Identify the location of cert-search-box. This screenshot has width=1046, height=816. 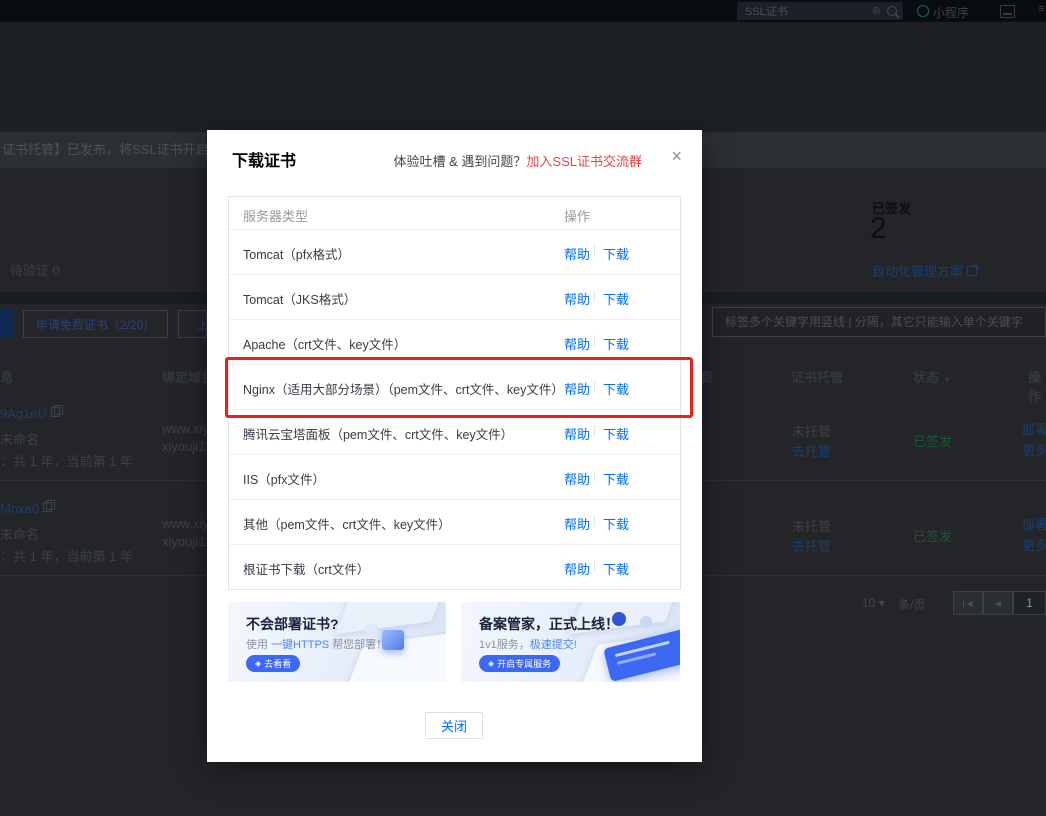
(879, 322).